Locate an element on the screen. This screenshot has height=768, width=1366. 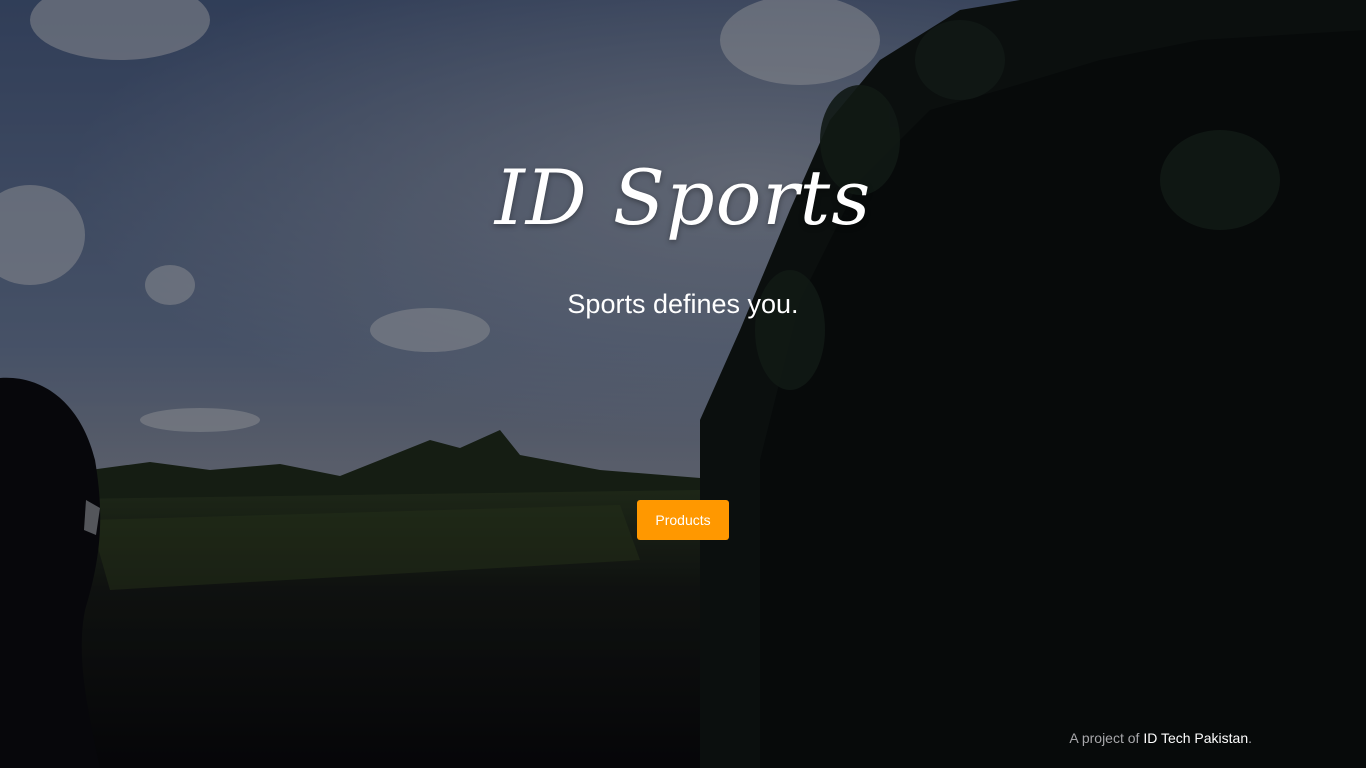
footer-prefix: A project of is located at coordinates (1106, 738).